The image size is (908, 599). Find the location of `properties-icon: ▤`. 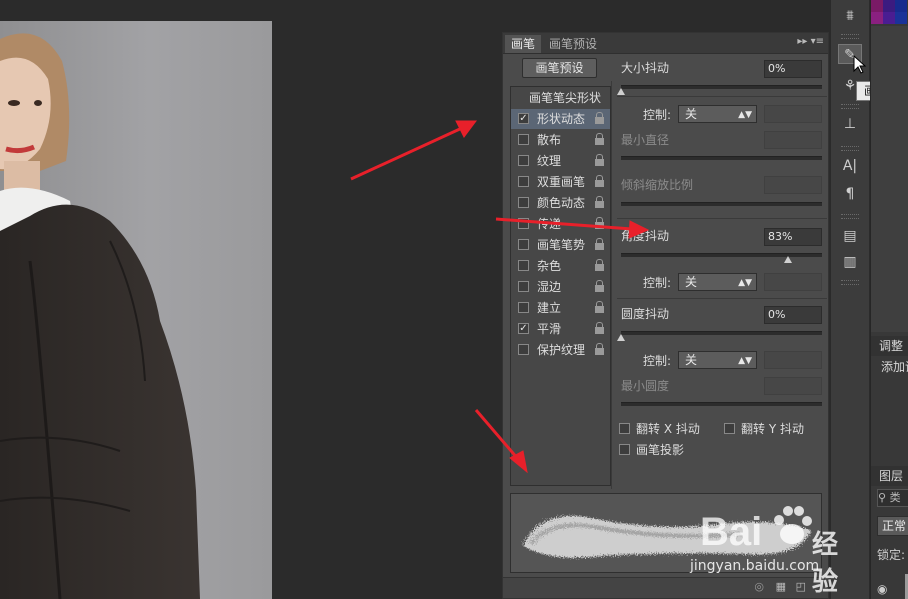

properties-icon: ▤ is located at coordinates (850, 236).